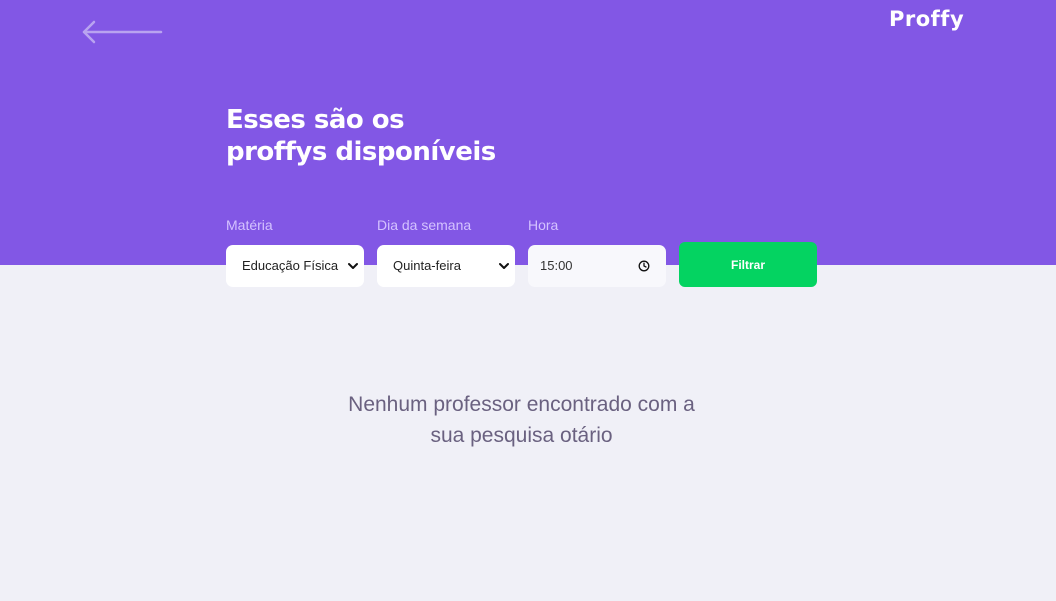  I want to click on weekday-label: Dia da semana, so click(424, 225).